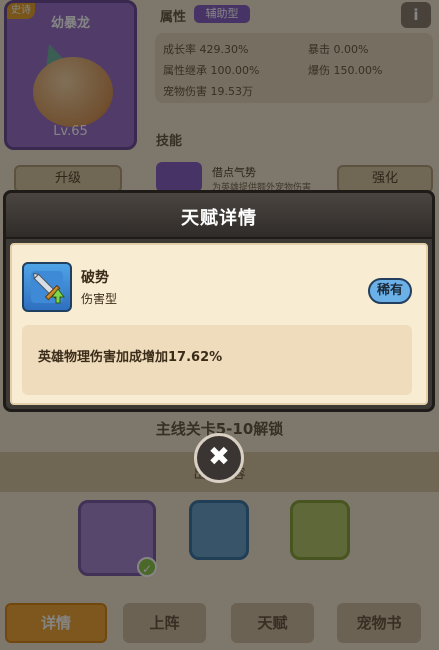  Describe the element at coordinates (390, 291) in the screenshot. I see `rarity-badge: 稀有` at that location.